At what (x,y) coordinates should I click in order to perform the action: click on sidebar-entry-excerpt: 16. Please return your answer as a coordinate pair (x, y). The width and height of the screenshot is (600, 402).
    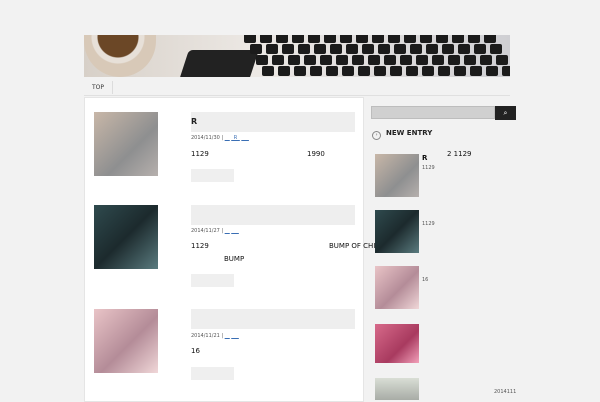
    Looking at the image, I should click on (425, 280).